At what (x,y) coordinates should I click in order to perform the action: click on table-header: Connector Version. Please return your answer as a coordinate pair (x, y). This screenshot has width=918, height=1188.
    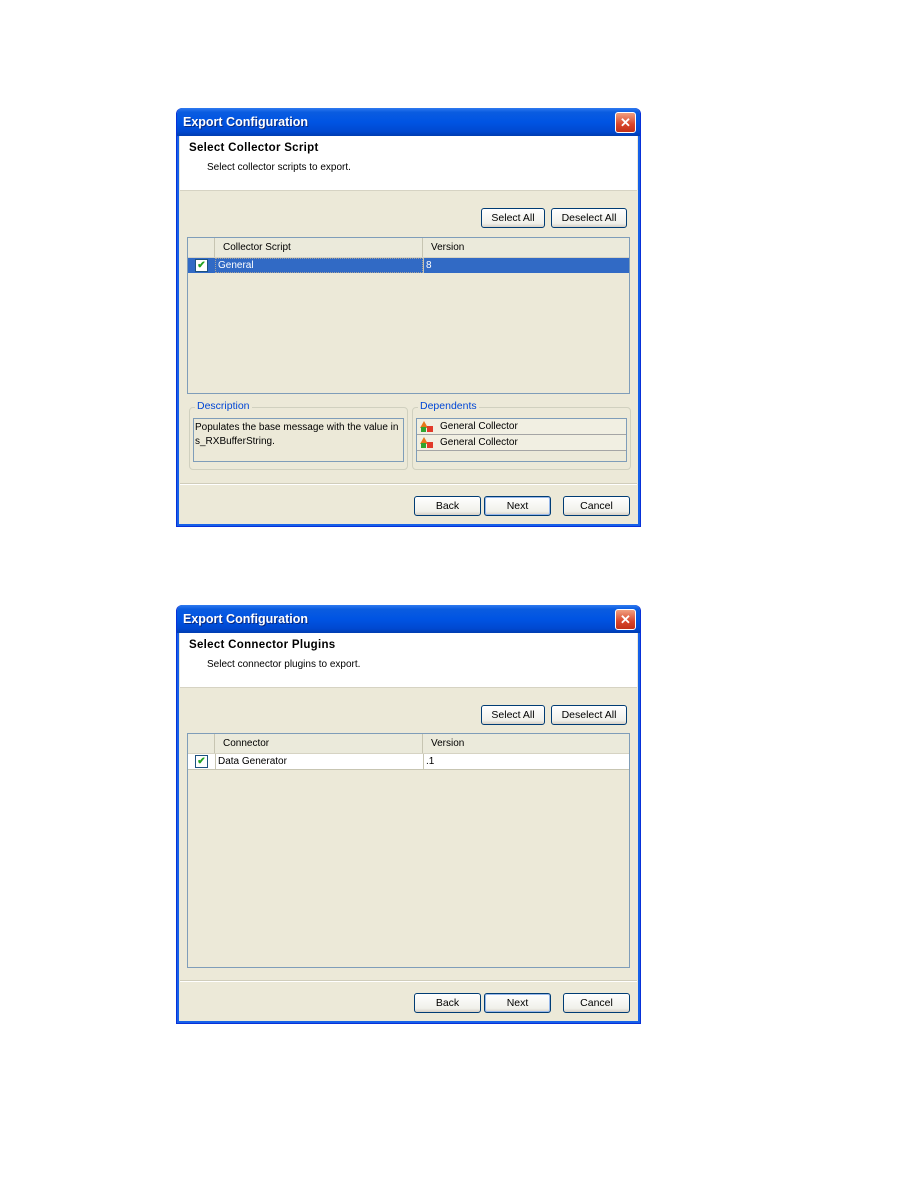
    Looking at the image, I should click on (408, 744).